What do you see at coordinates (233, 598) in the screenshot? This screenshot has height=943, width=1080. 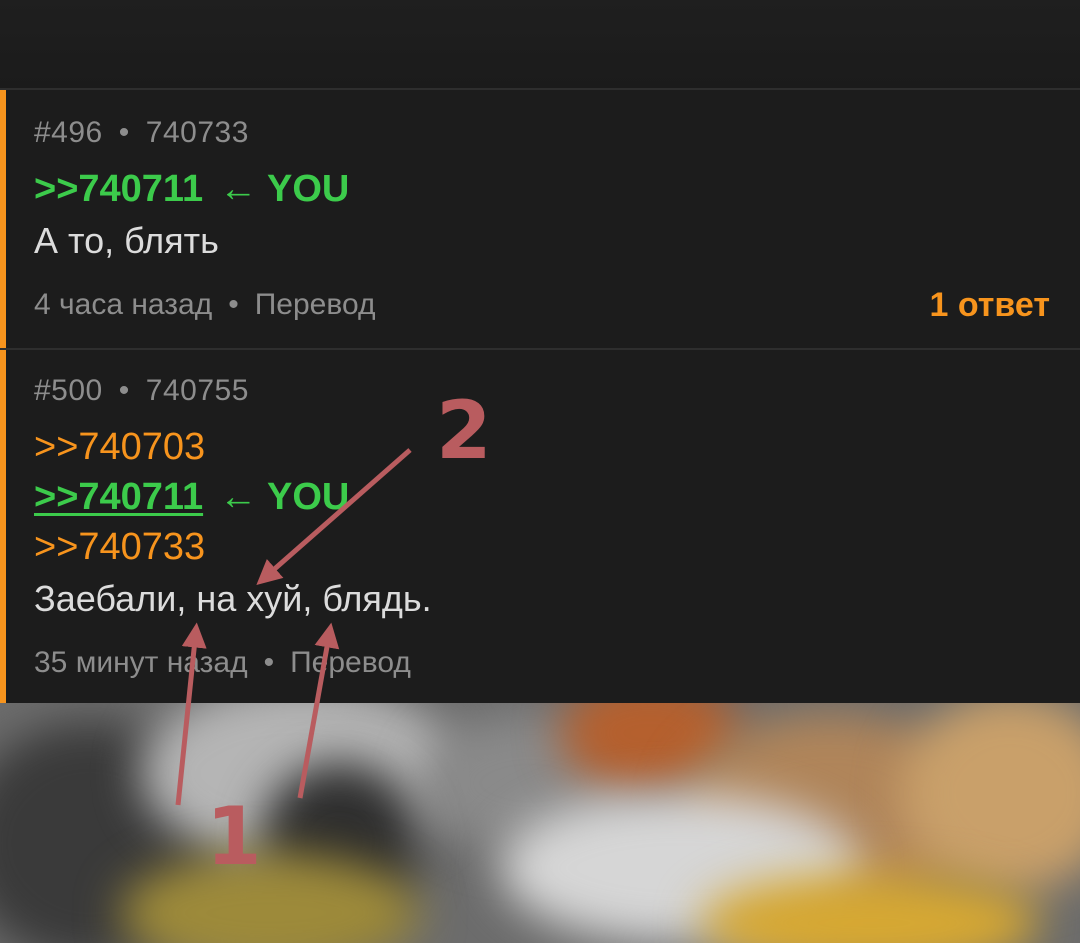 I see `post-body: Заебали, на хуй, блядь.` at bounding box center [233, 598].